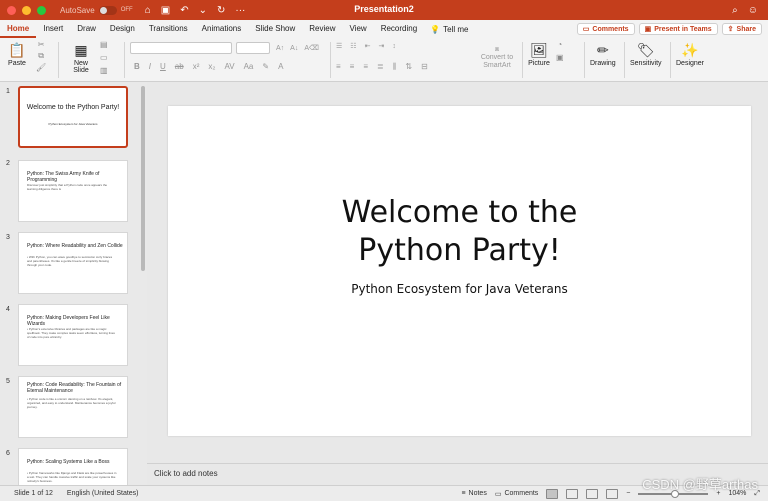 The image size is (768, 501). I want to click on char-spacing-icon: AV, so click(229, 66).